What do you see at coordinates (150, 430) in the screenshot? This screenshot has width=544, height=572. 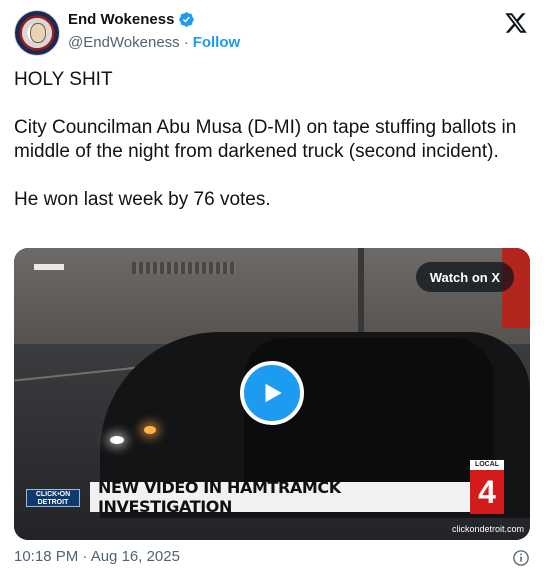 I see `video-marker-light` at bounding box center [150, 430].